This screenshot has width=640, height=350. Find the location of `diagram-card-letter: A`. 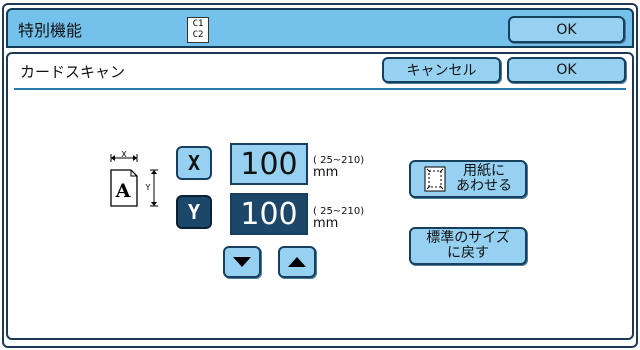

diagram-card-letter: A is located at coordinates (123, 191).